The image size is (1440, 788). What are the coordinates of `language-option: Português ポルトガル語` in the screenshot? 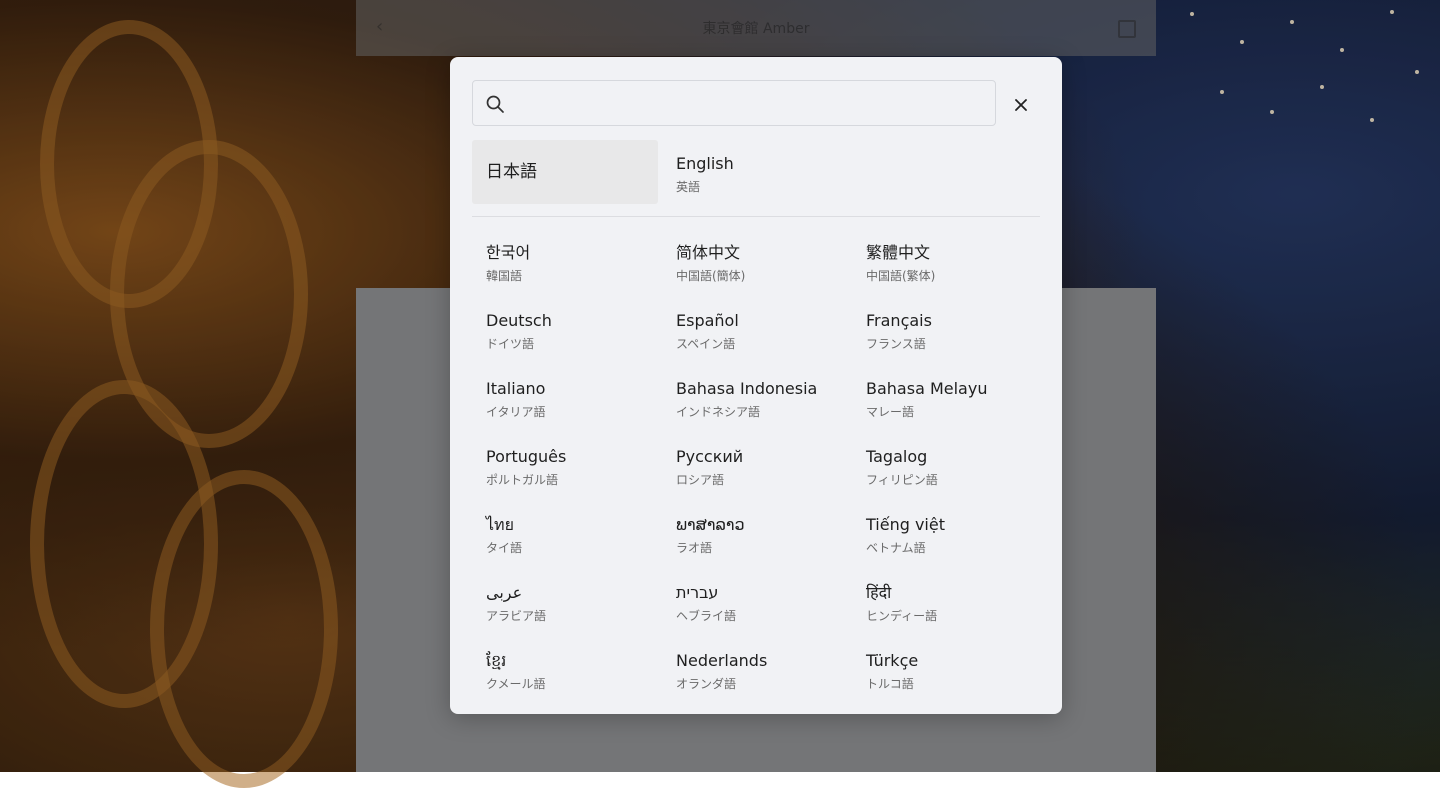 It's located at (565, 465).